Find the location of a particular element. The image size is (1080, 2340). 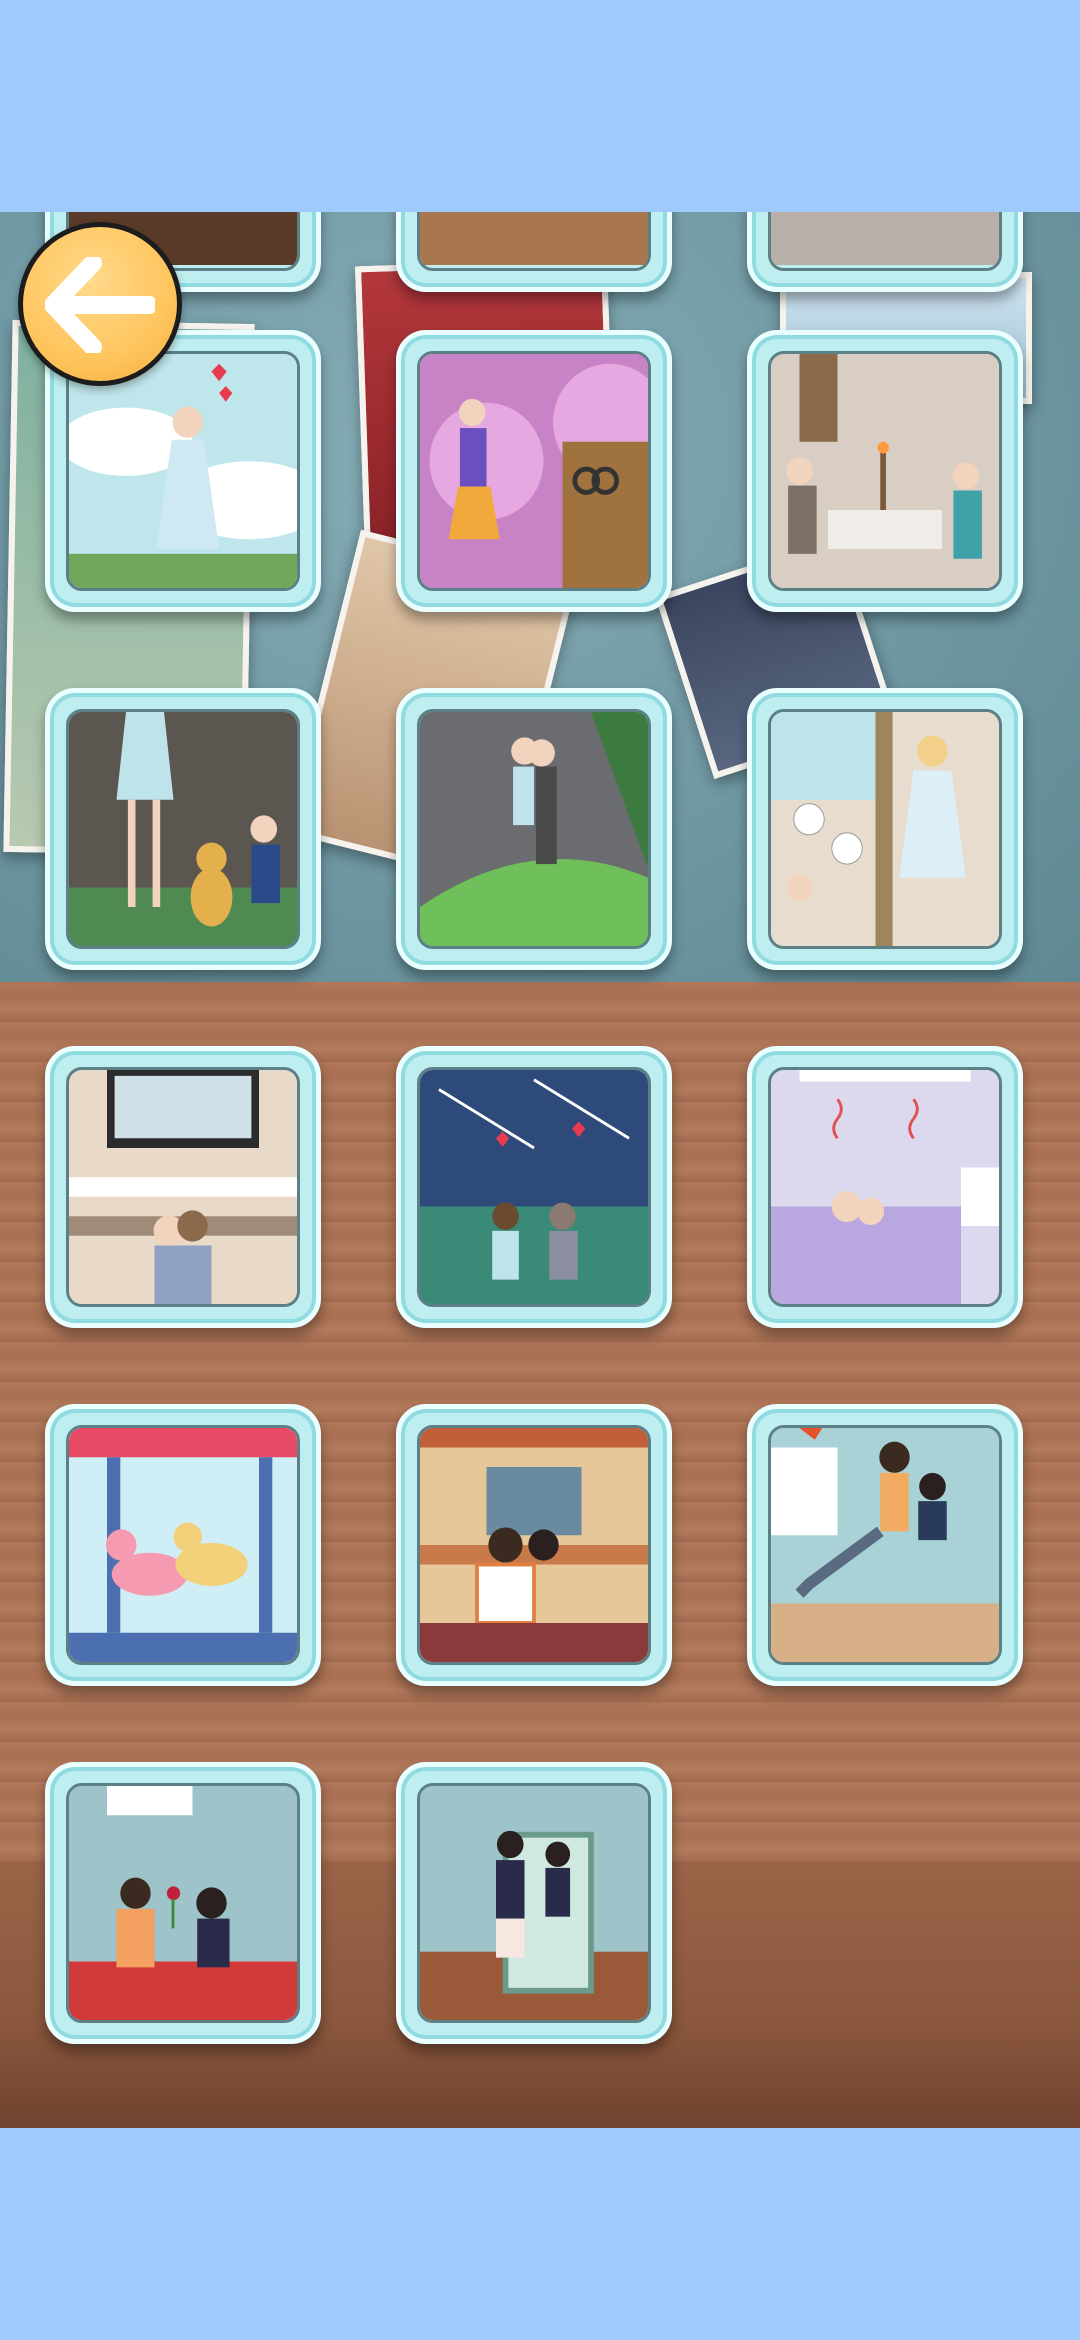

level-card-couple-watching-tv is located at coordinates (183, 1187).